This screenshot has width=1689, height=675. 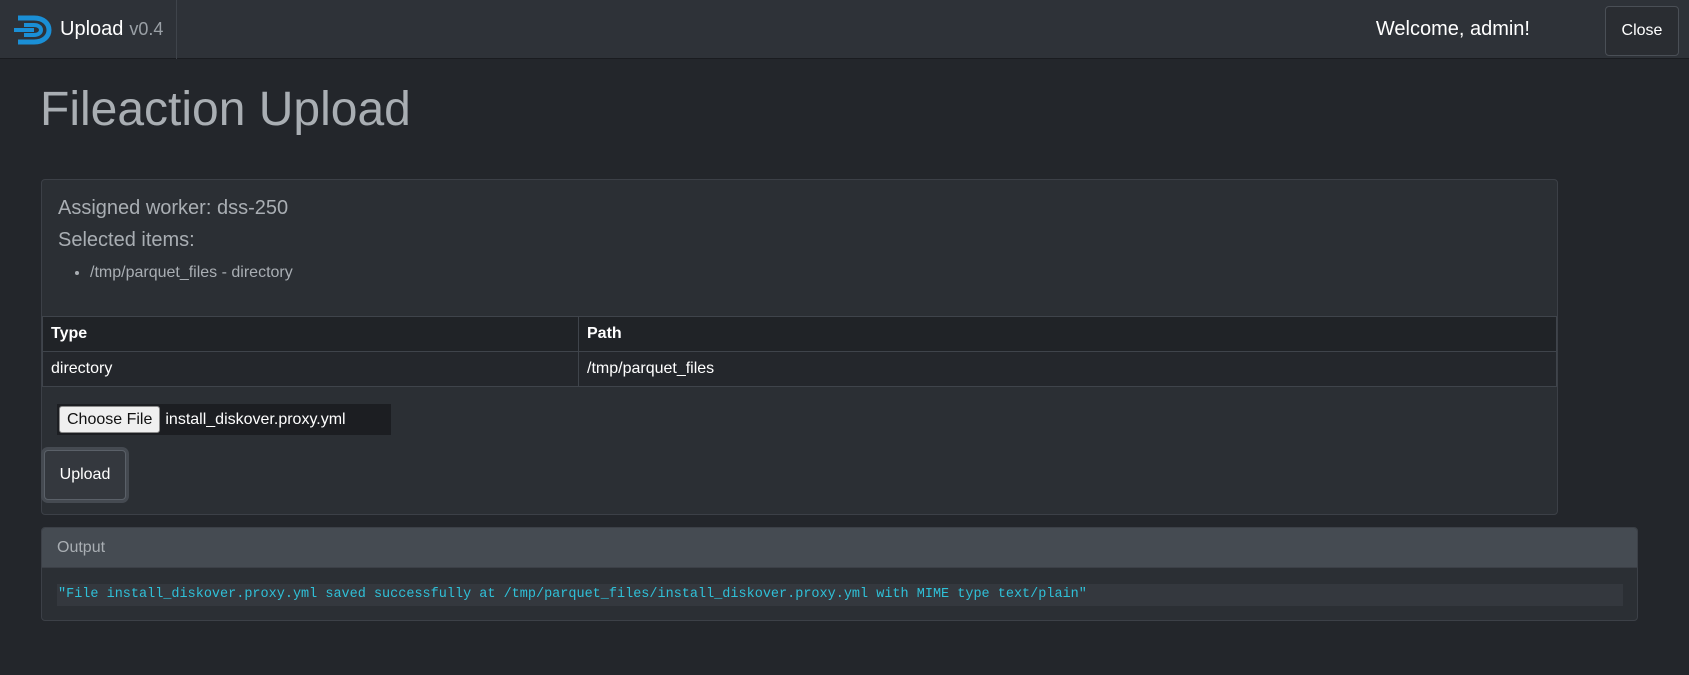 What do you see at coordinates (310, 369) in the screenshot?
I see `cell-type: directory` at bounding box center [310, 369].